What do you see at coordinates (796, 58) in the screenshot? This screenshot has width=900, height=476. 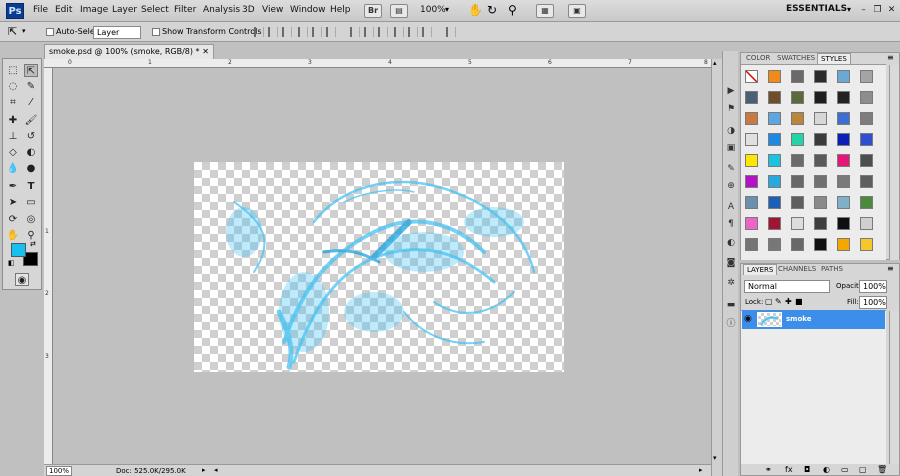 I see `tab-swatches: SWATCHES` at bounding box center [796, 58].